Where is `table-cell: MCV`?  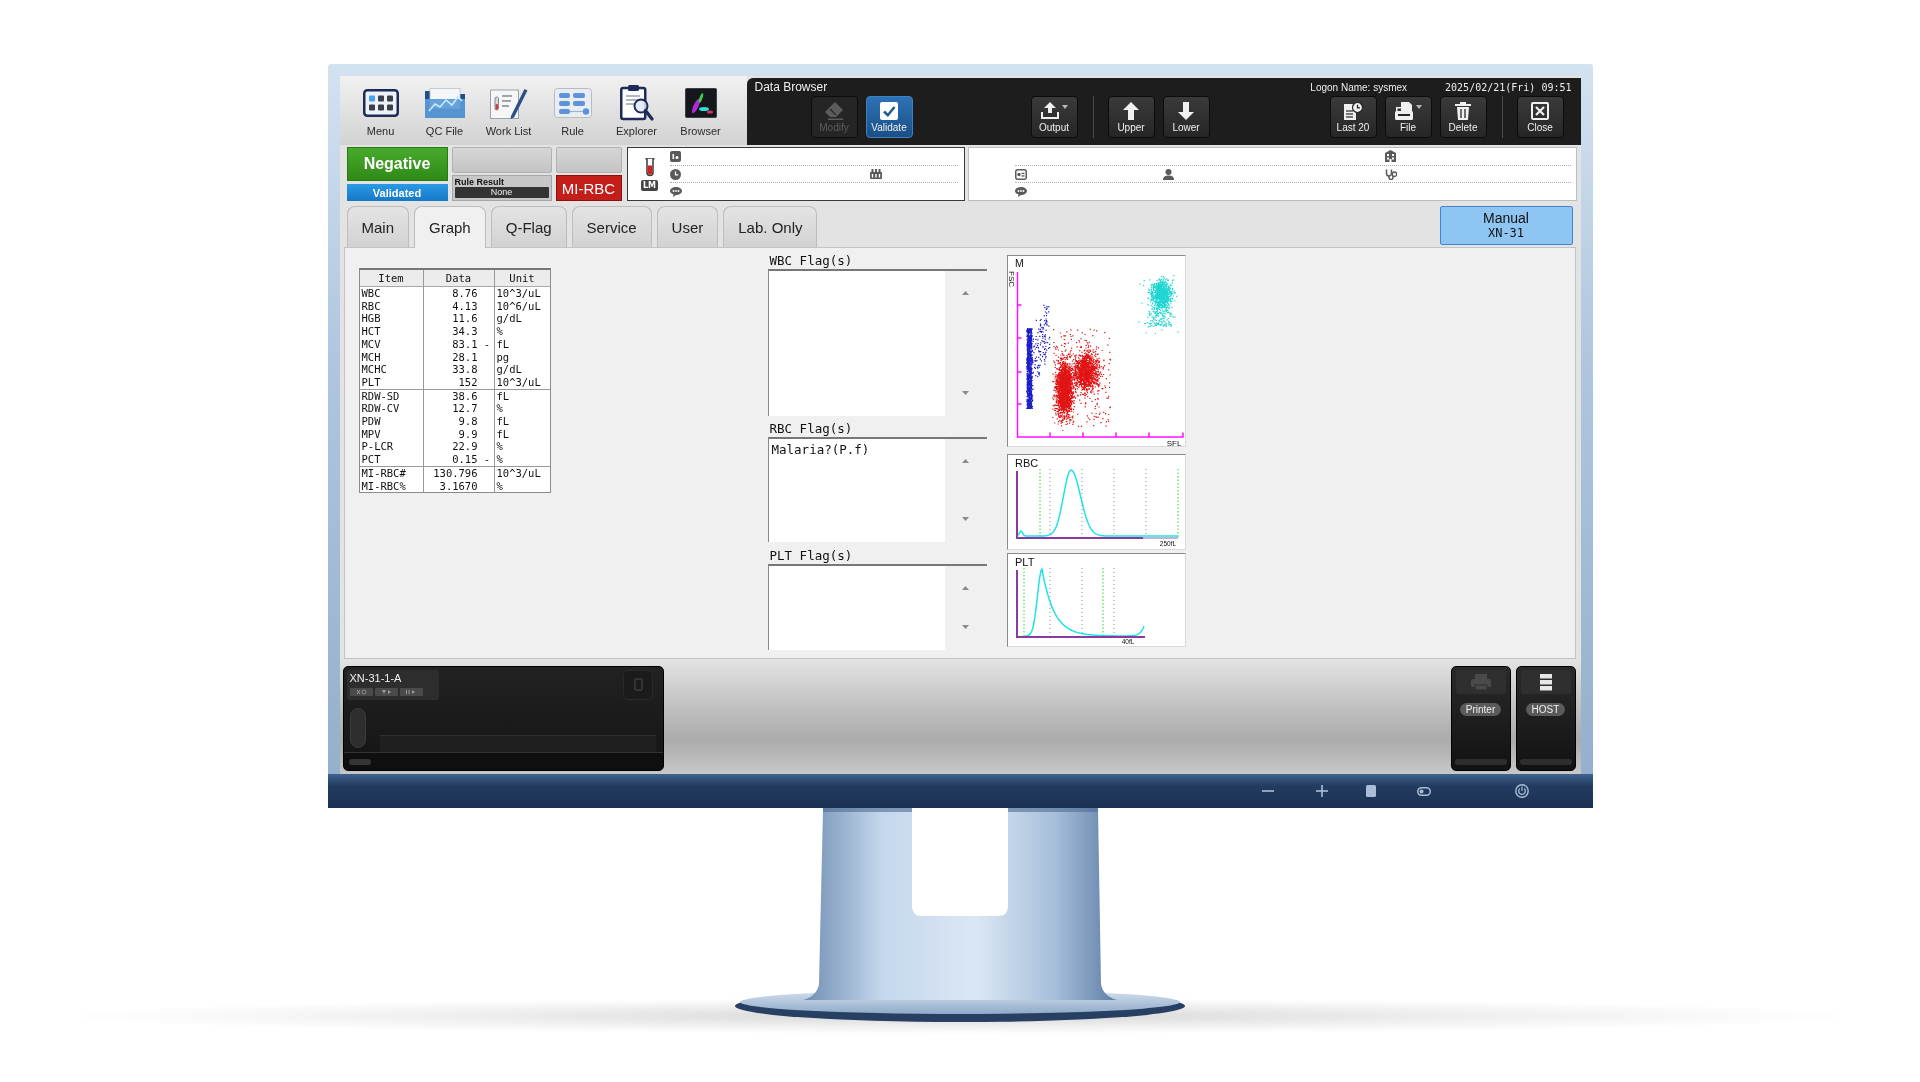 table-cell: MCV is located at coordinates (391, 344).